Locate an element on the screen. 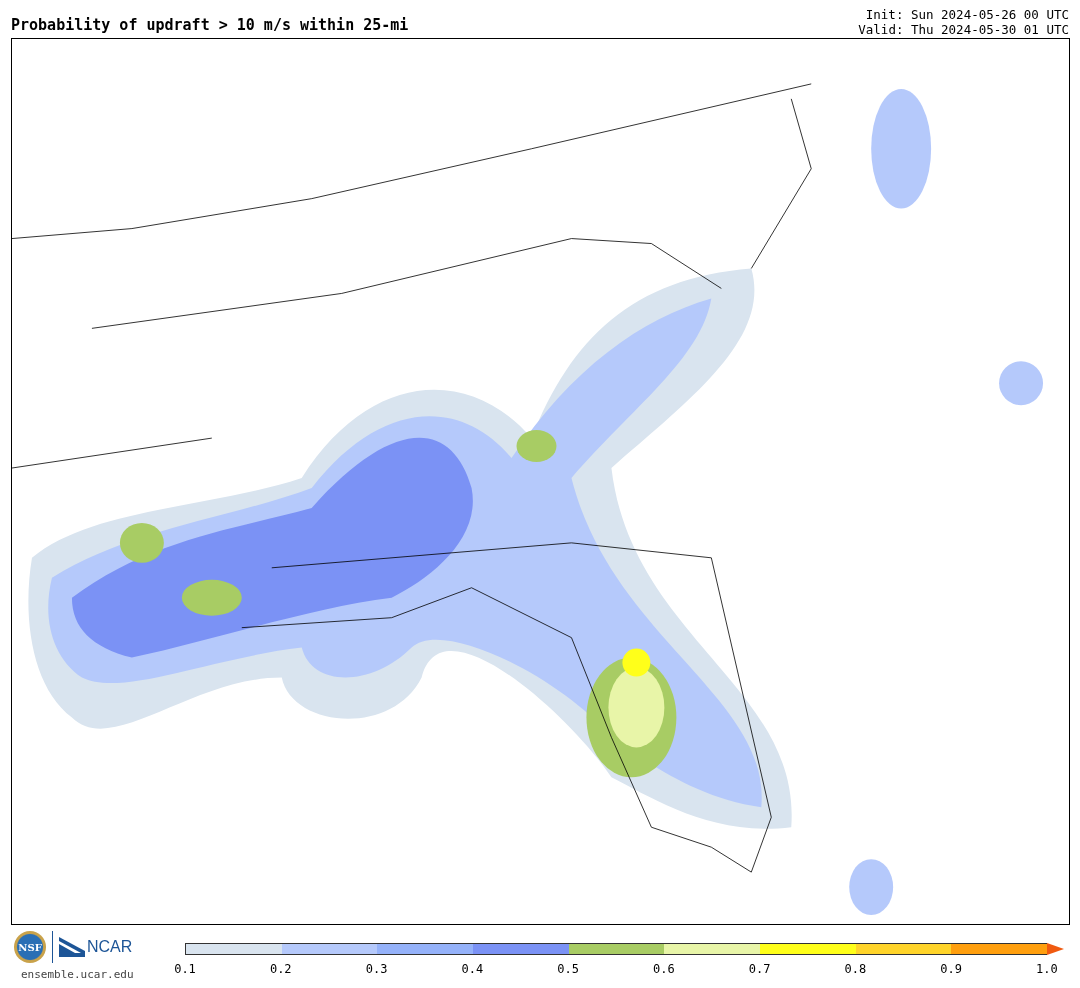 The height and width of the screenshot is (988, 1080). site-url: ensemble.ucar.edu is located at coordinates (77, 974).